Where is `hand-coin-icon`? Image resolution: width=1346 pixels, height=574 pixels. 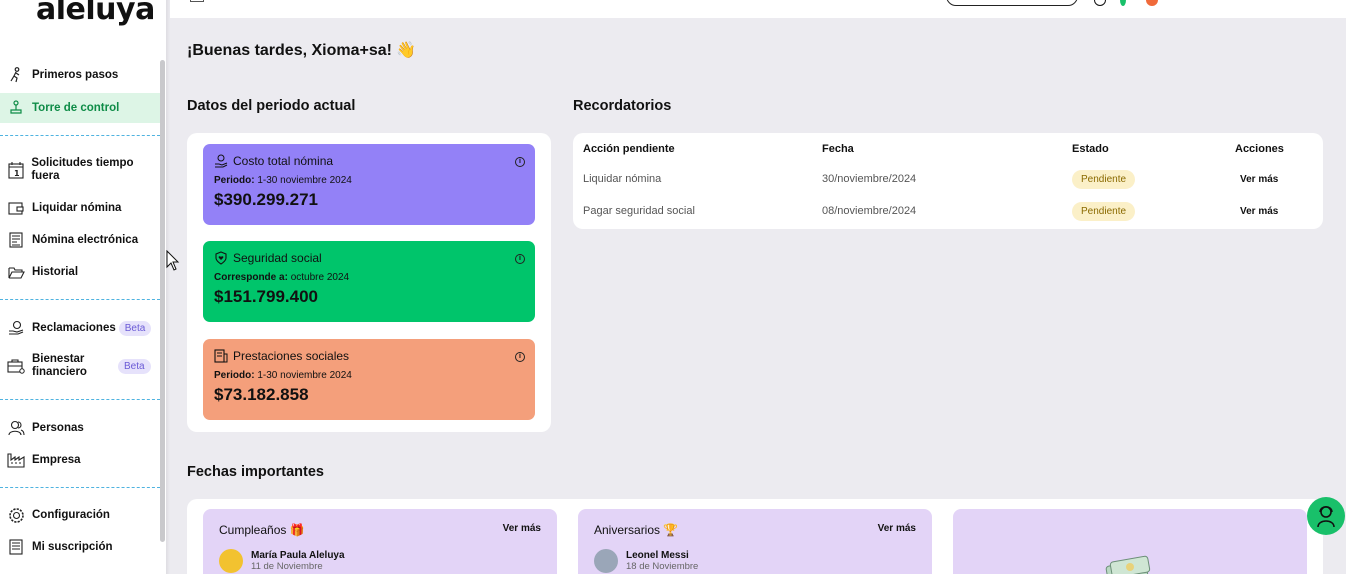 hand-coin-icon is located at coordinates (16, 328).